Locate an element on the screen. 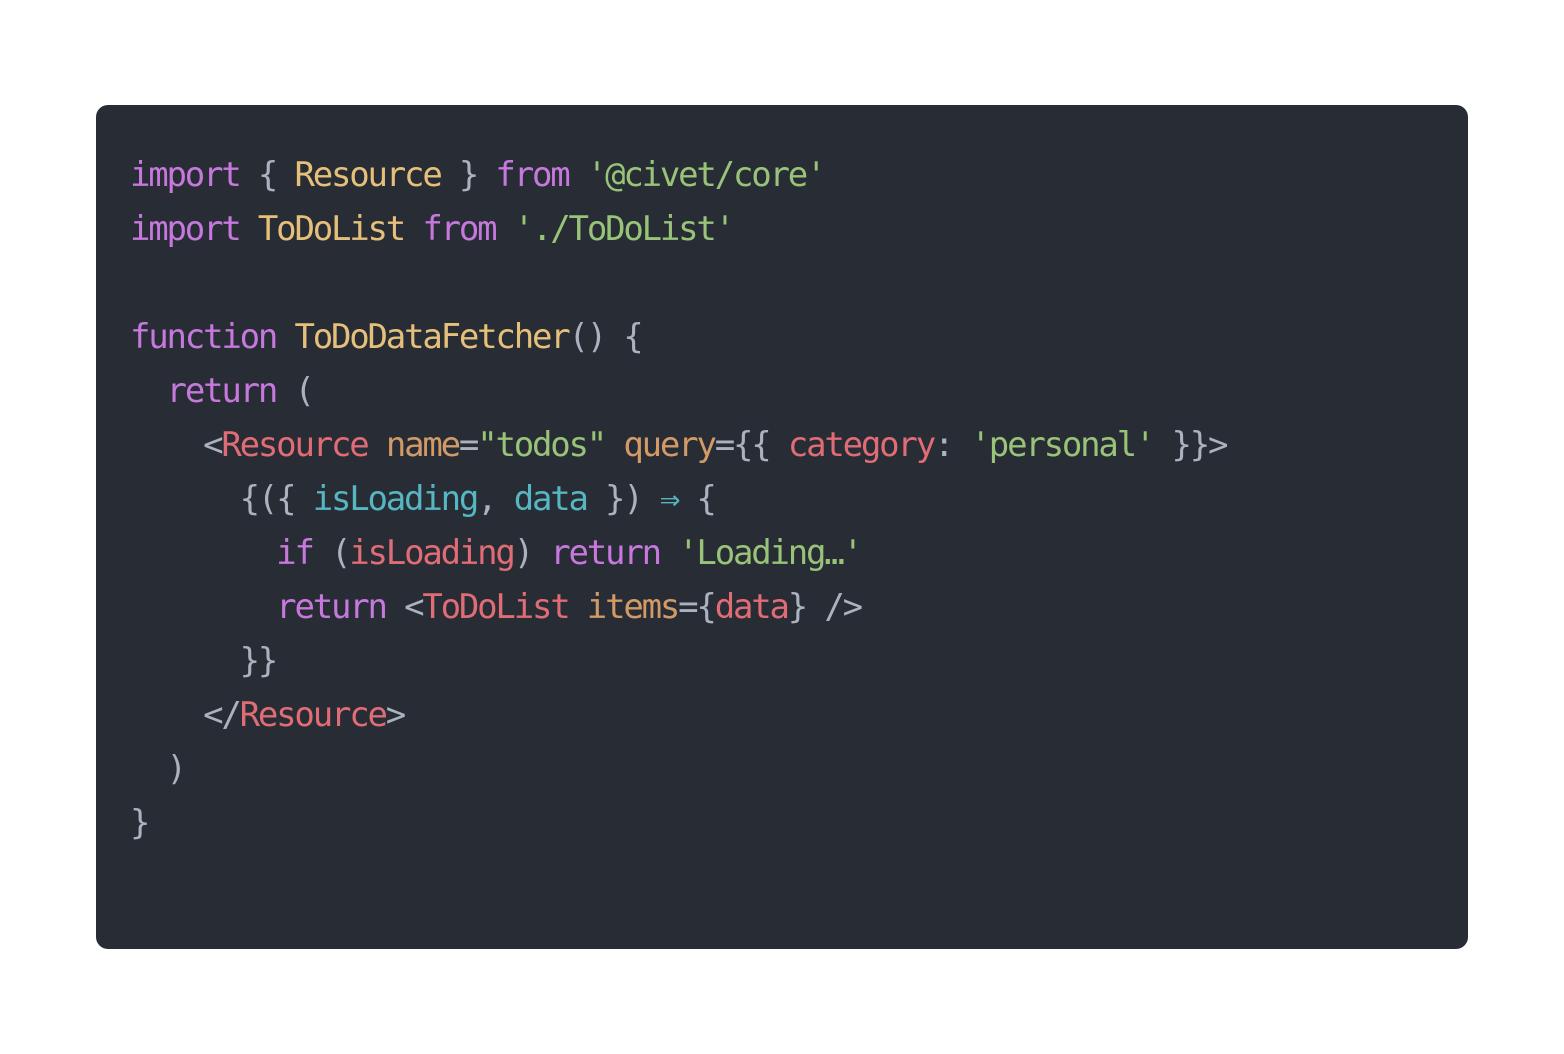 This screenshot has height=1054, width=1564. code-line: {({ isLoading, data }) ⇒ { is located at coordinates (678, 499).